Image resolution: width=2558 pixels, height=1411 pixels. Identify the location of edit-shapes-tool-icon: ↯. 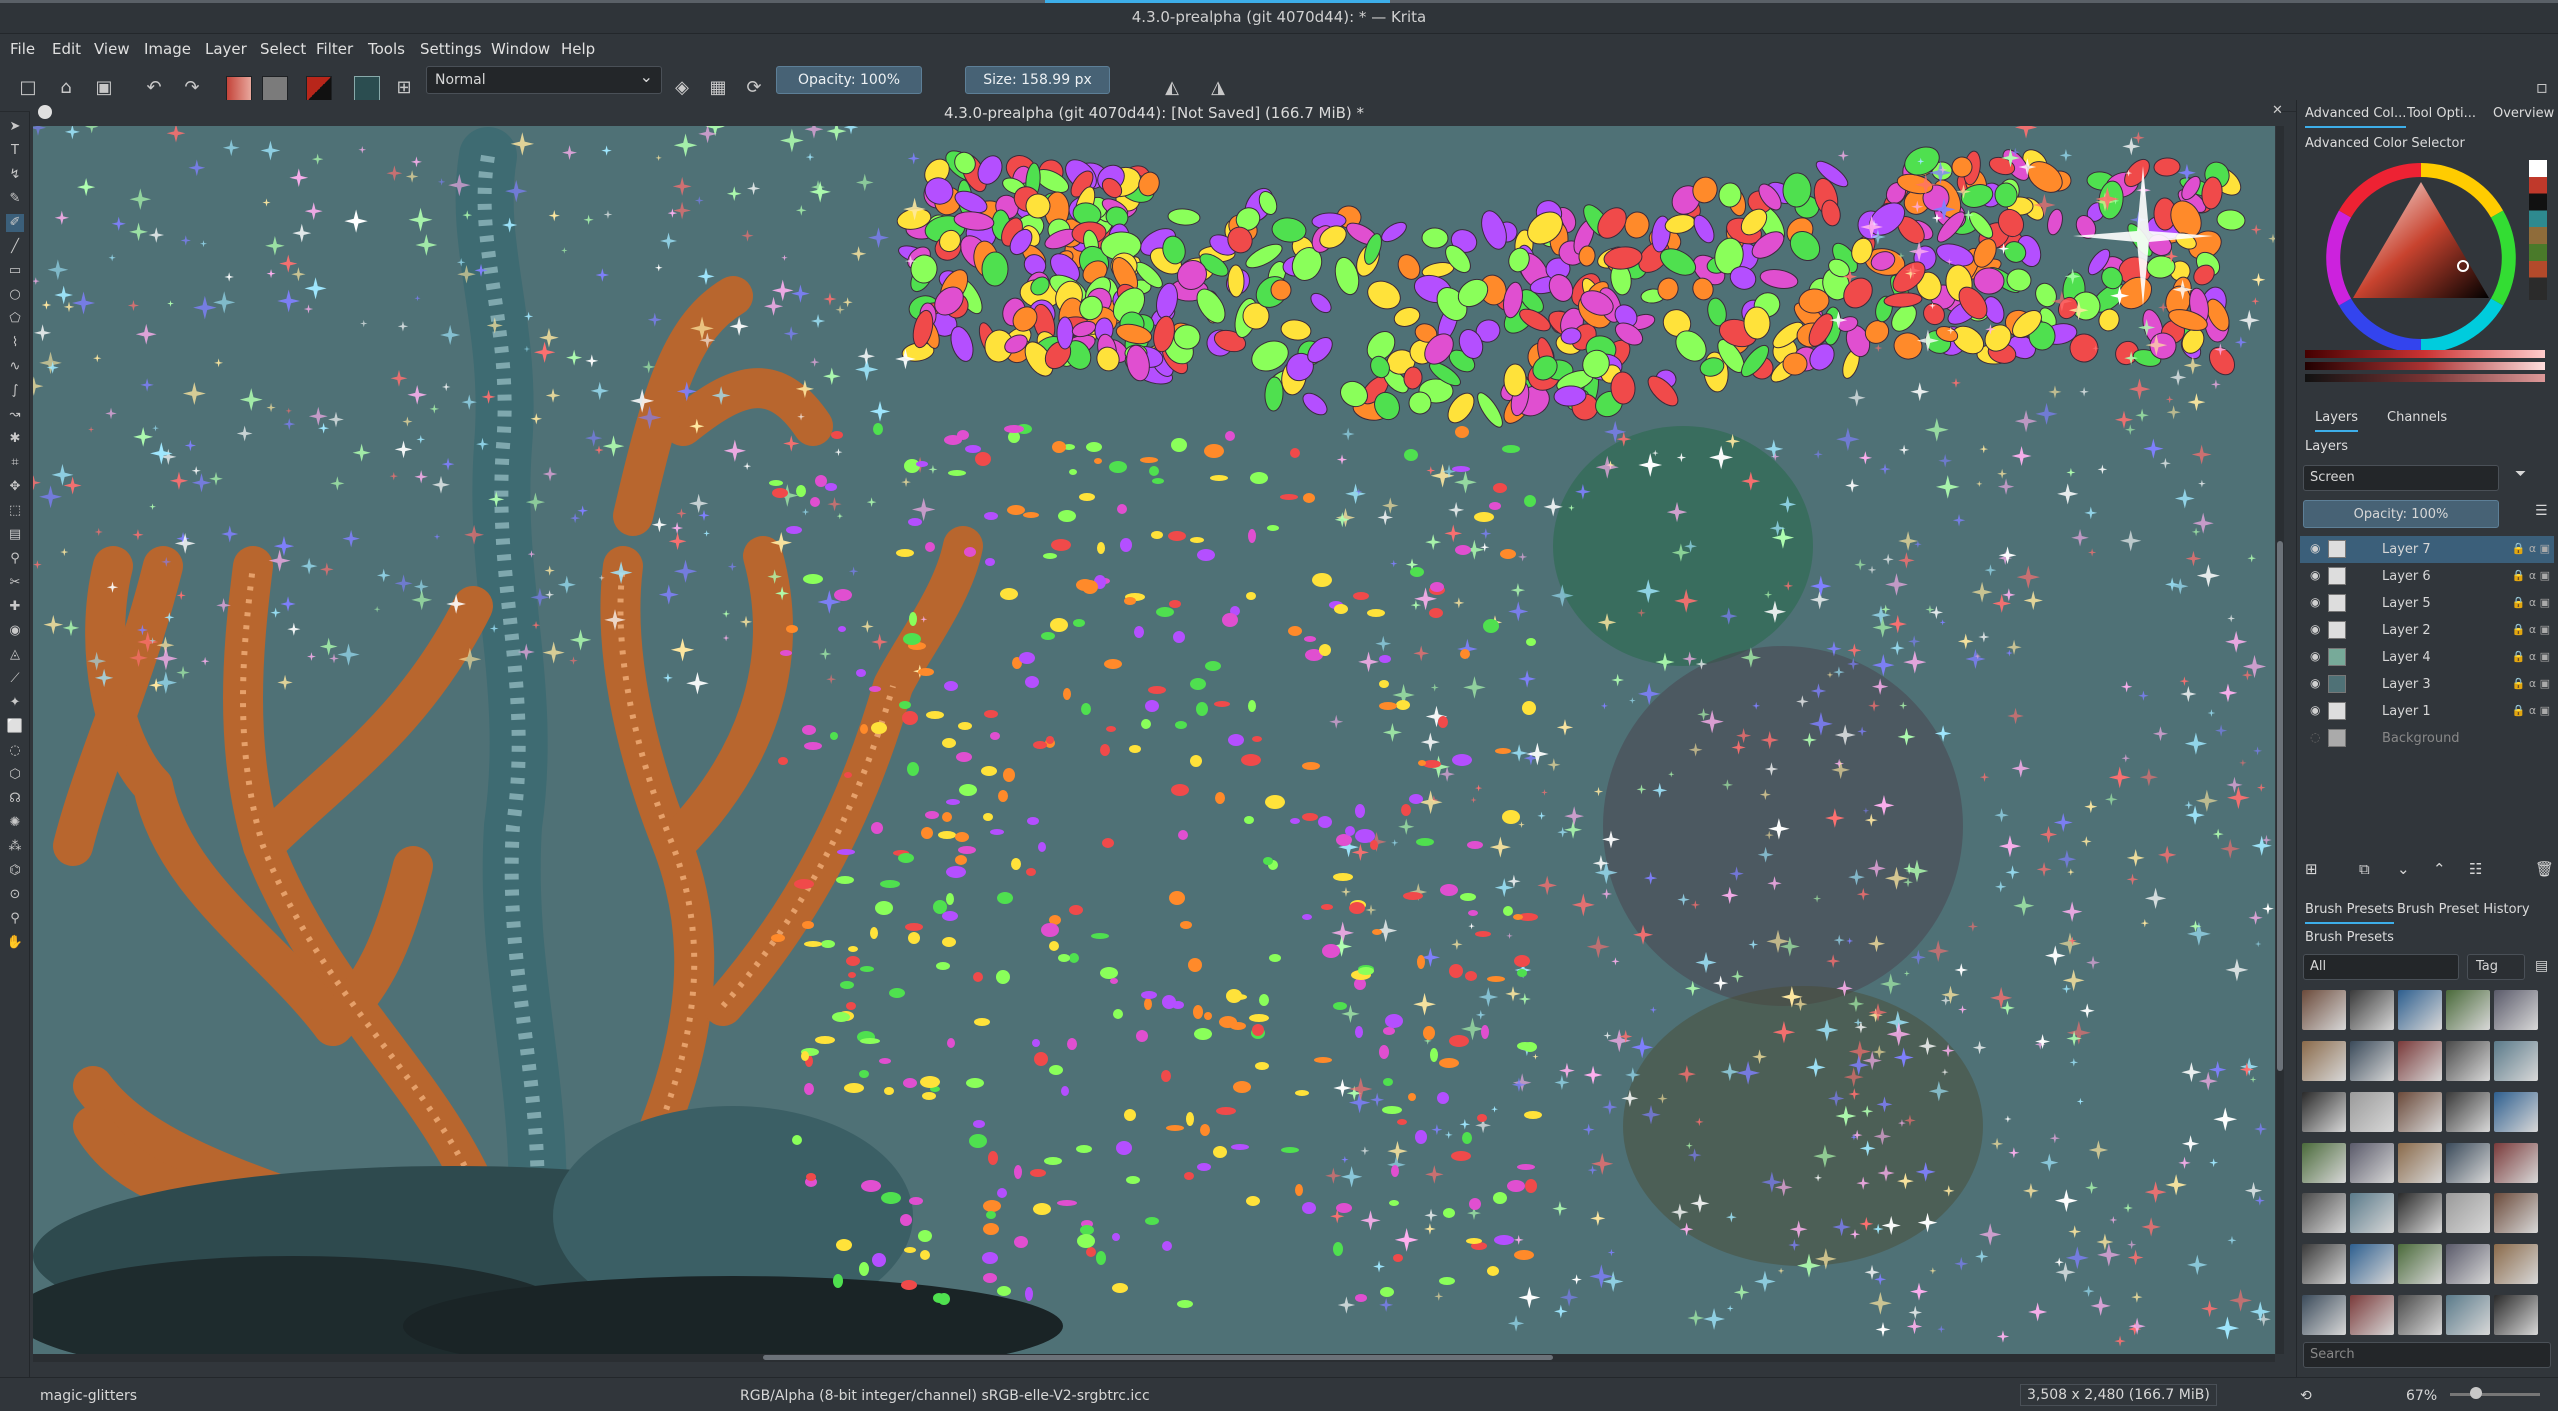
(15, 175).